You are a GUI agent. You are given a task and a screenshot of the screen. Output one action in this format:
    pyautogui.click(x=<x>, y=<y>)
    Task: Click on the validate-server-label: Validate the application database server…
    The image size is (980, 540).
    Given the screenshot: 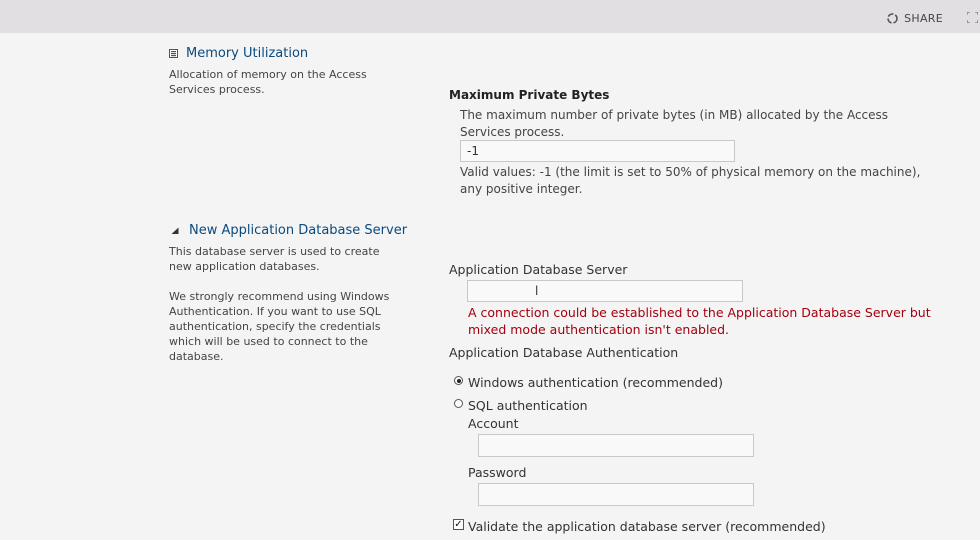 What is the action you would take?
    pyautogui.click(x=647, y=526)
    